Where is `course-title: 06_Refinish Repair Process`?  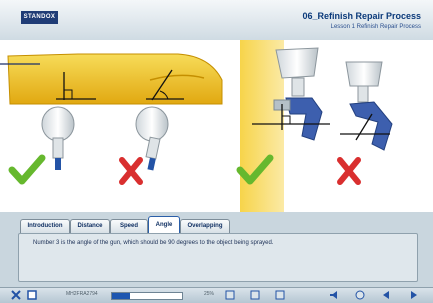
course-title: 06_Refinish Repair Process is located at coordinates (361, 16).